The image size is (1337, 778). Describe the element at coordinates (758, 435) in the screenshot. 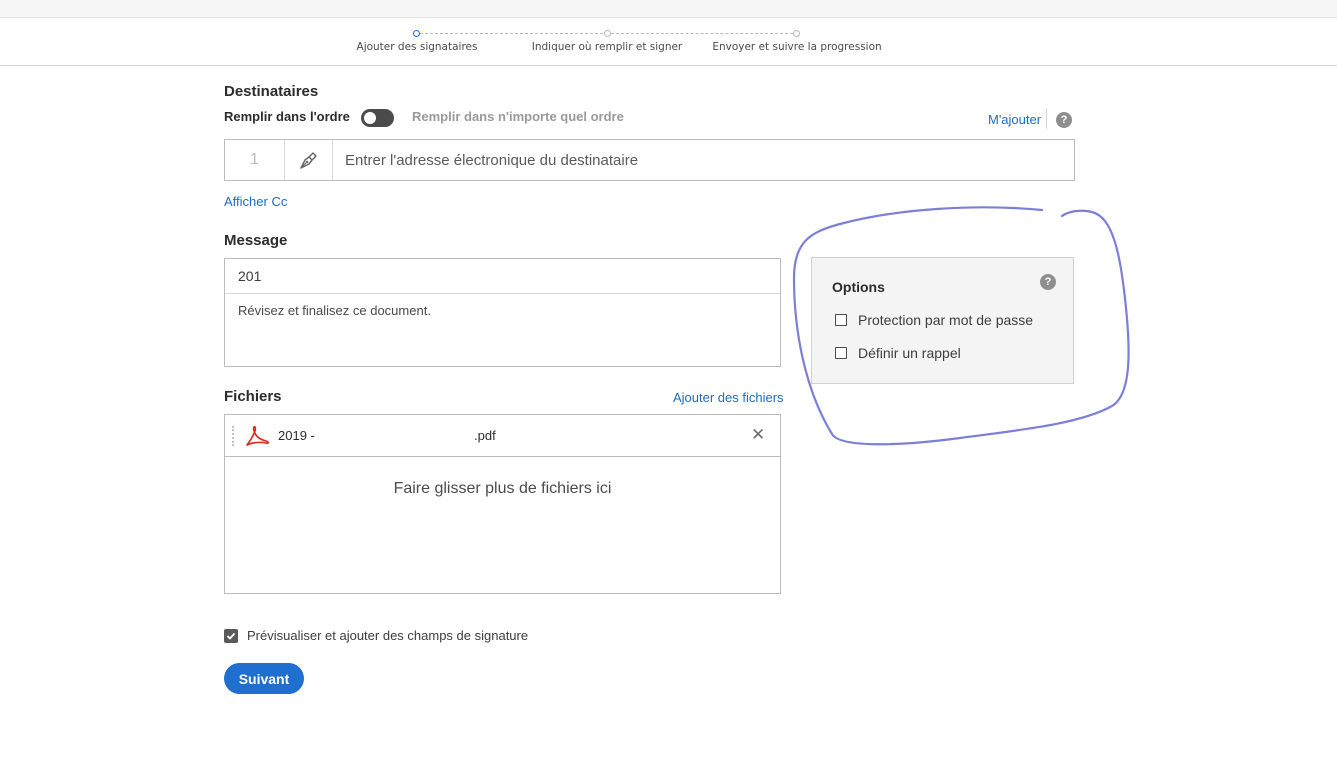

I see `remove-file-icon: ✕` at that location.